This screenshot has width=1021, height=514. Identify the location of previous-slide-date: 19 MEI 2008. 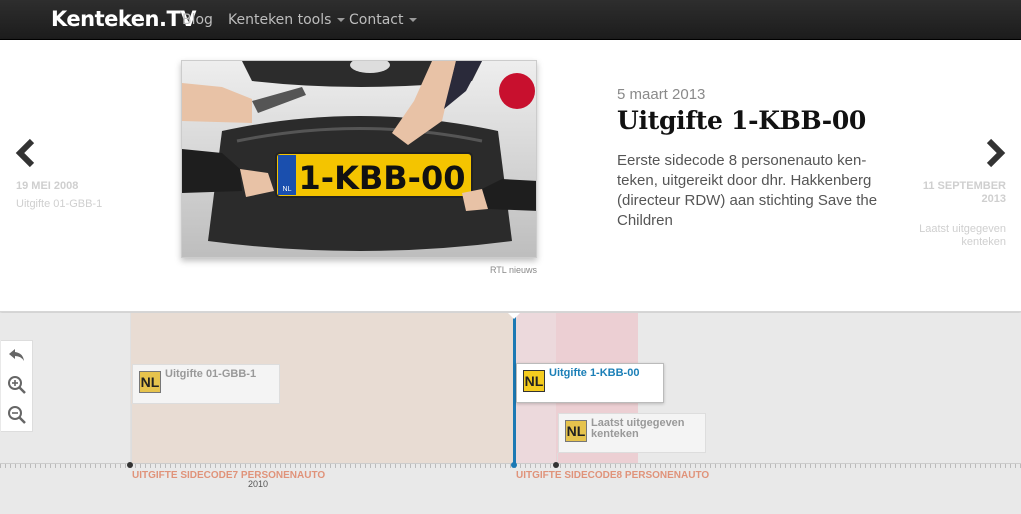
(47, 186).